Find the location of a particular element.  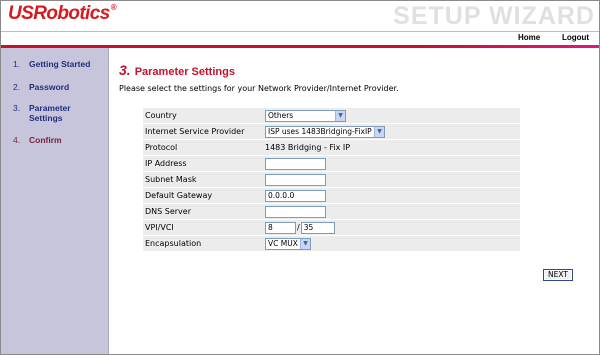

logo-text: USRobotics is located at coordinates (59, 13).